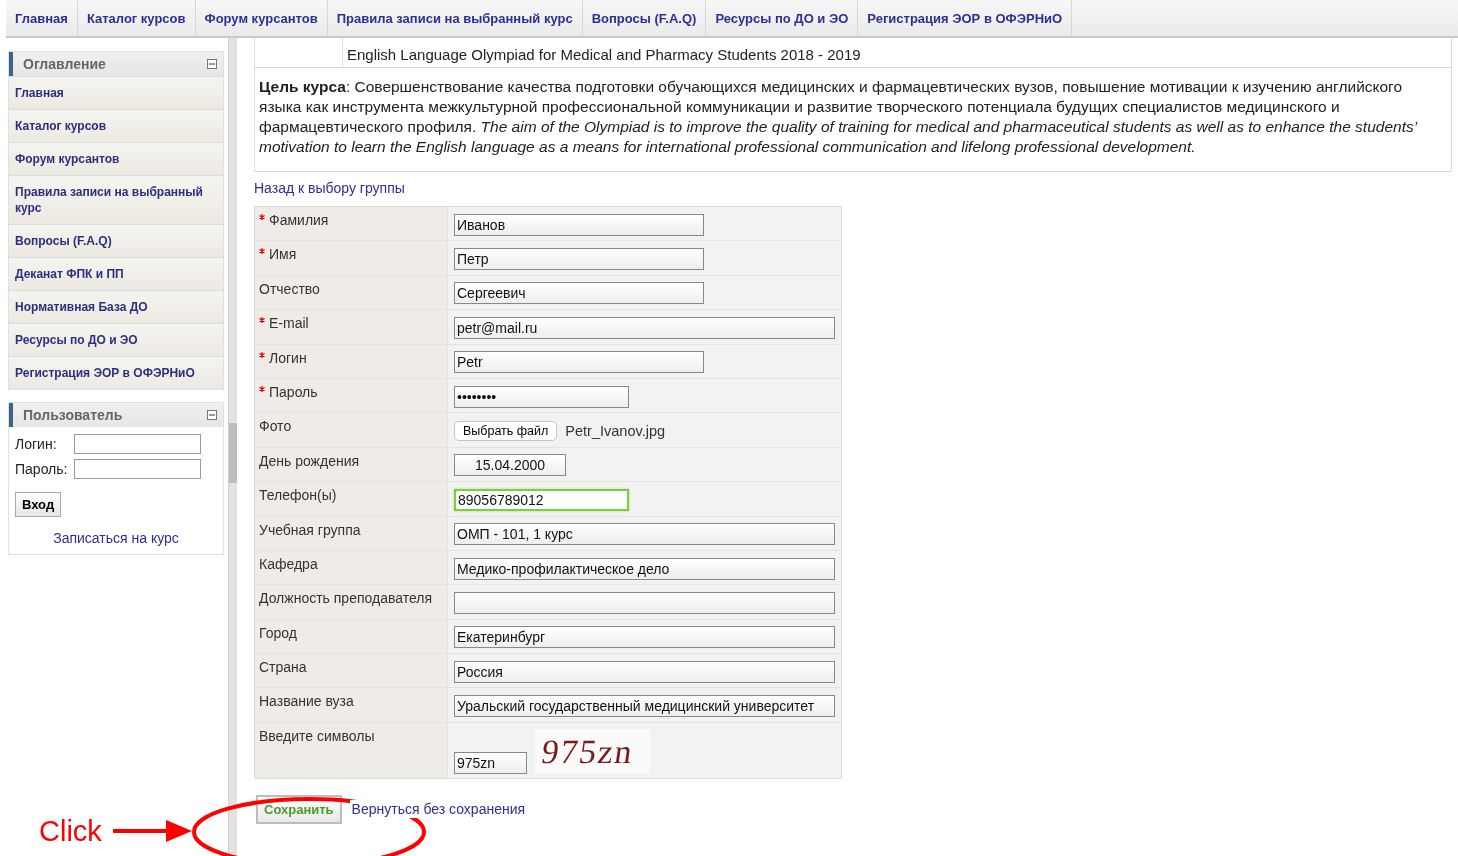  Describe the element at coordinates (510, 465) in the screenshot. I see `text-input: 15.04.2000` at that location.